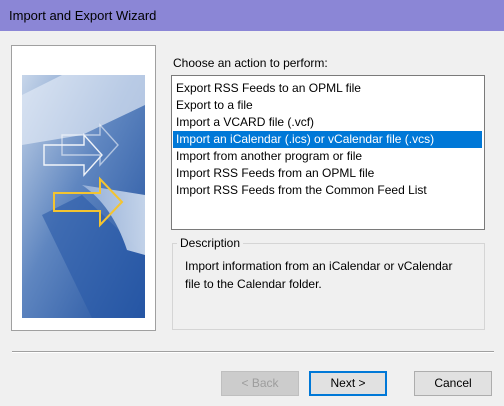  I want to click on title-bar: Import and Export Wizard, so click(252, 15).